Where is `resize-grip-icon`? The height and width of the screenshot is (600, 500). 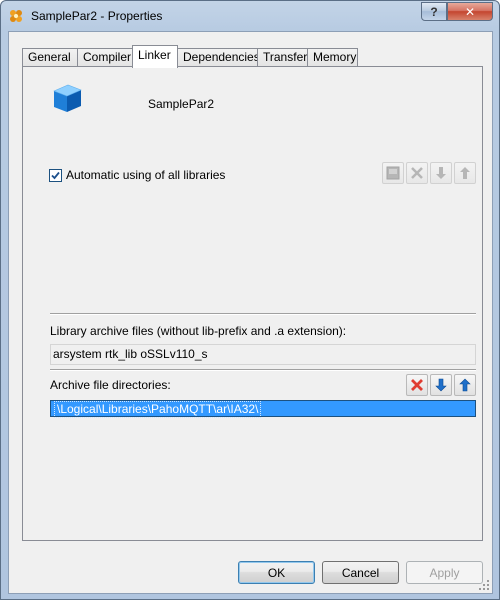 resize-grip-icon is located at coordinates (484, 585).